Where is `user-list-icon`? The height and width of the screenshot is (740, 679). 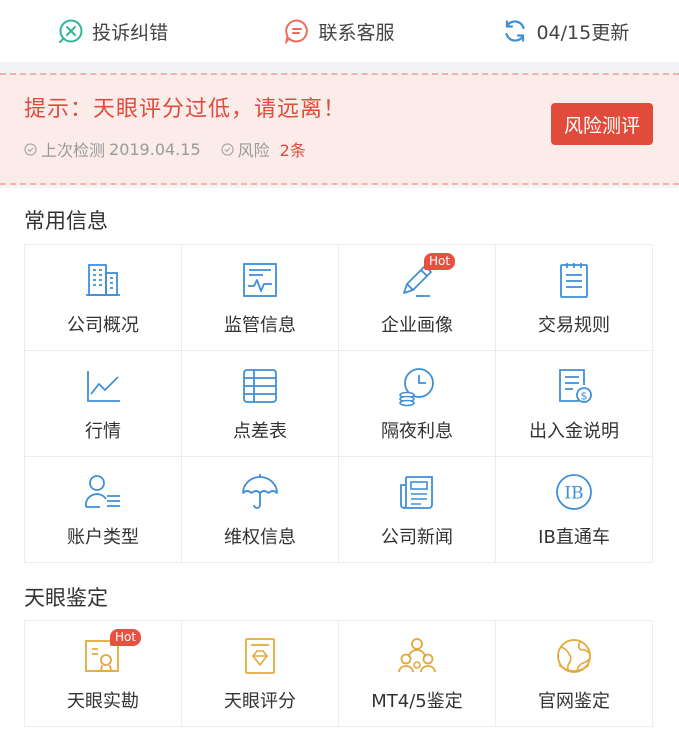
user-list-icon is located at coordinates (102, 491).